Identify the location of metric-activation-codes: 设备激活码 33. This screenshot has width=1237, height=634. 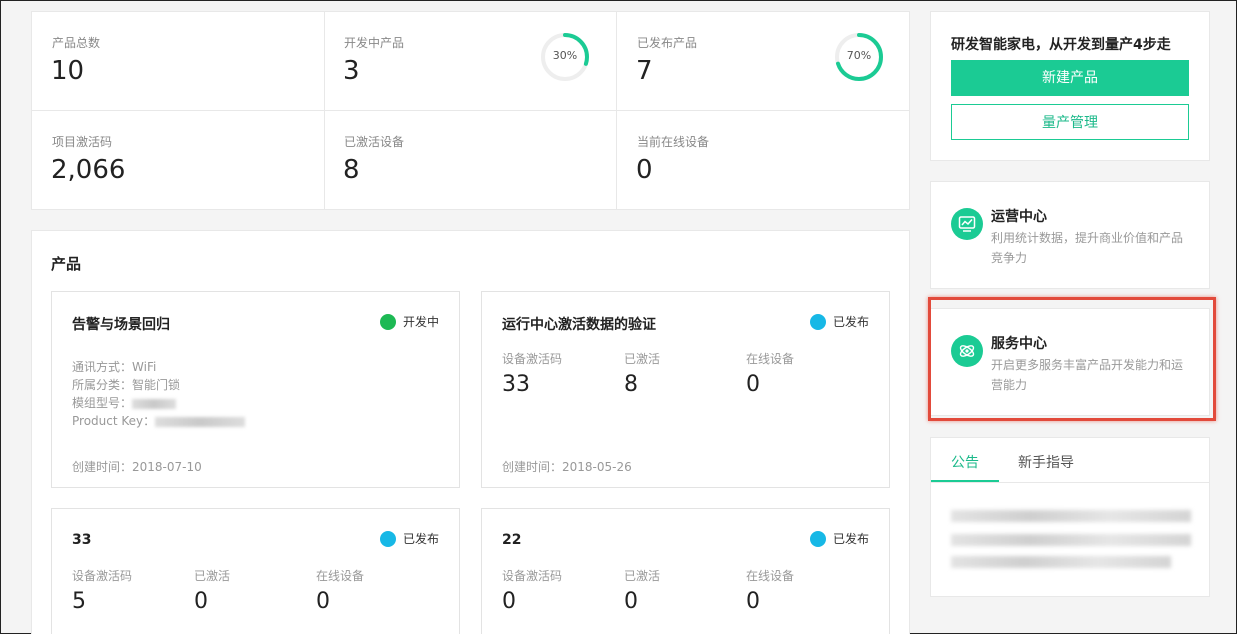
(532, 373).